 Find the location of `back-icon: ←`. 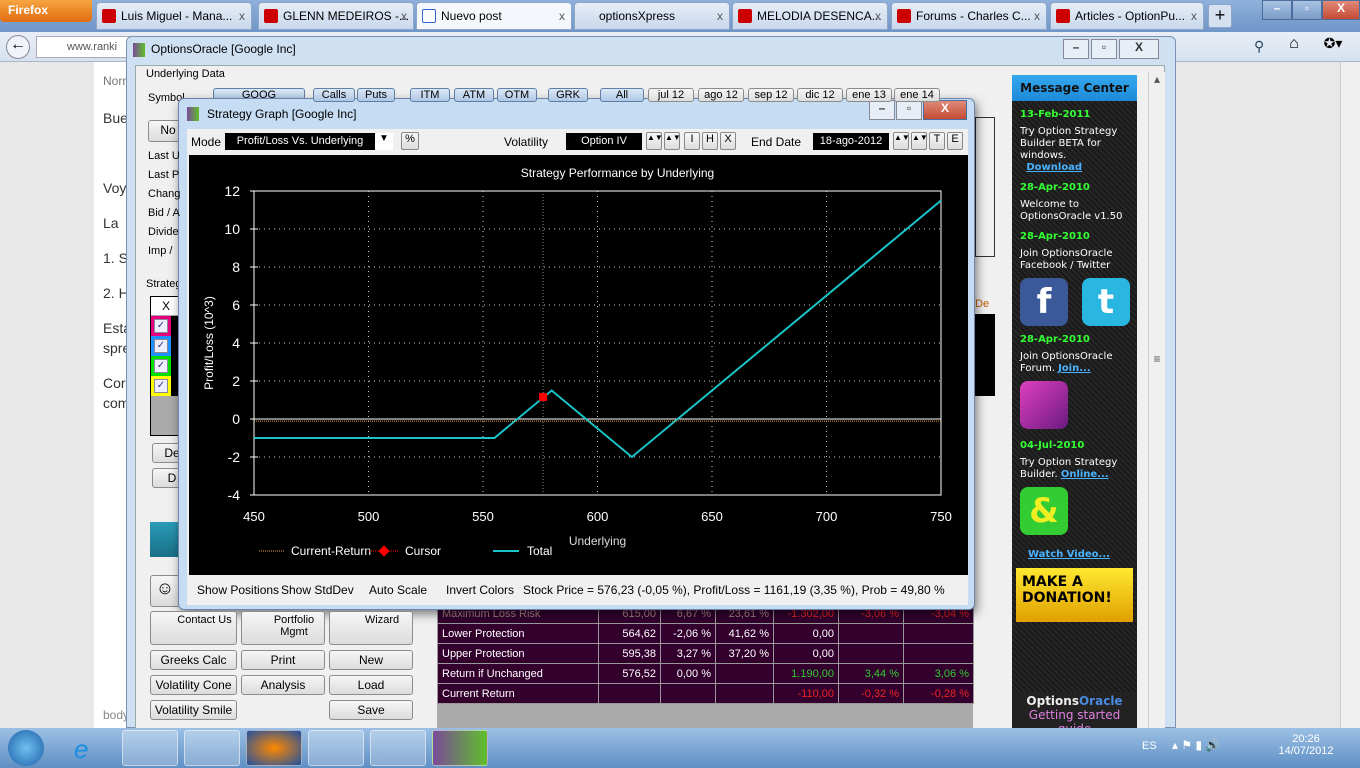

back-icon: ← is located at coordinates (18, 47).